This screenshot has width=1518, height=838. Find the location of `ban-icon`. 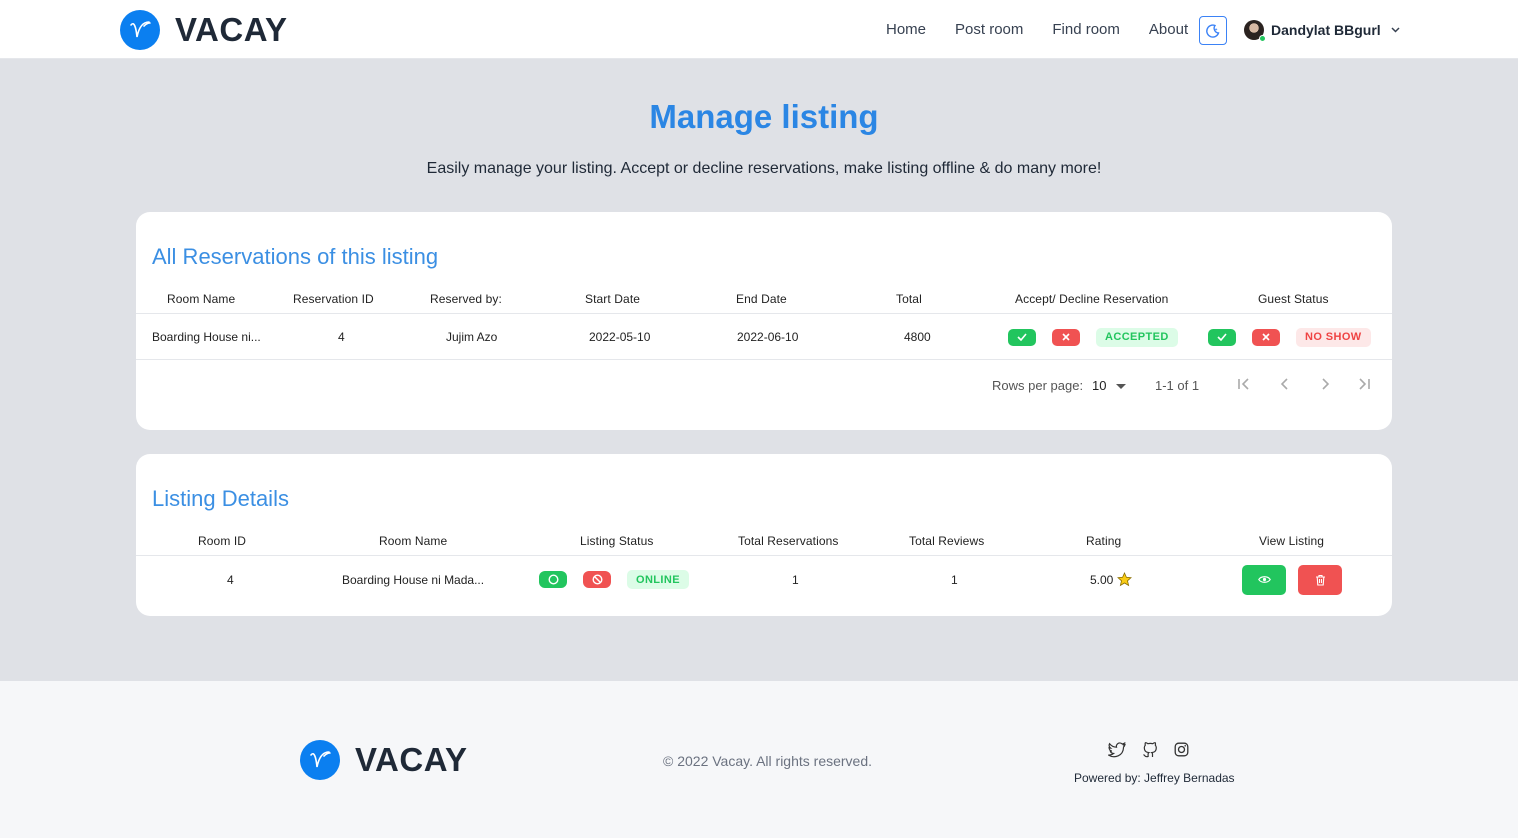

ban-icon is located at coordinates (597, 579).